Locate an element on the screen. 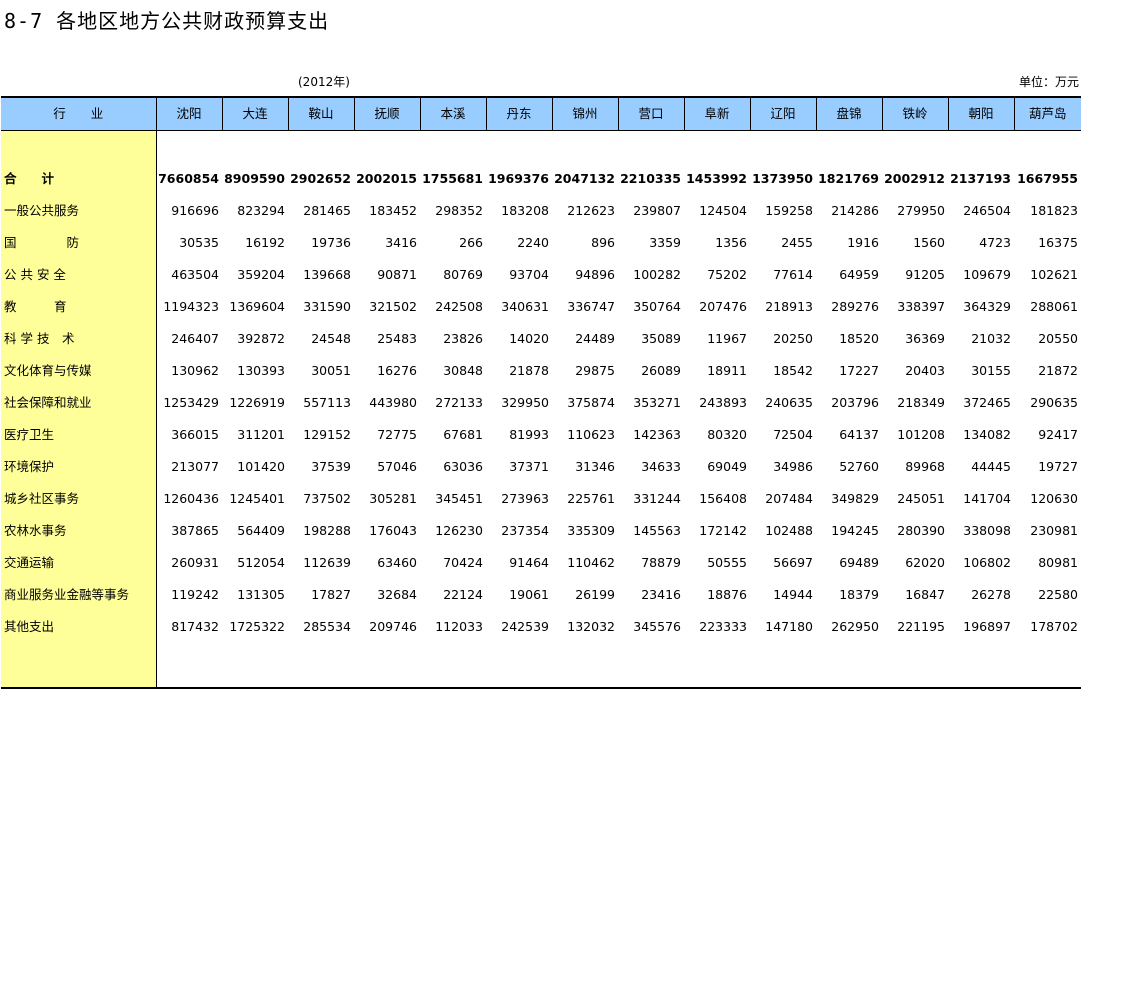 The height and width of the screenshot is (993, 1147). value-cell: 1725322 is located at coordinates (257, 626).